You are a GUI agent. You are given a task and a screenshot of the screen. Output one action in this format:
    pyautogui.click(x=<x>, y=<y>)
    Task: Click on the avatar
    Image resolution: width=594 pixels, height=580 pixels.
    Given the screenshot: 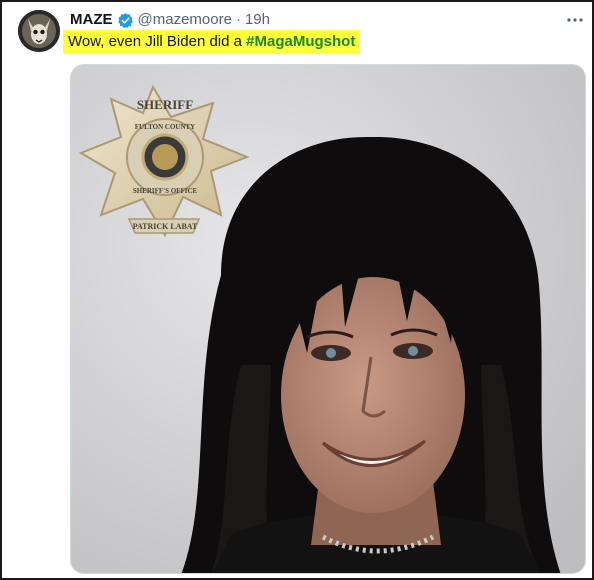 What is the action you would take?
    pyautogui.click(x=39, y=31)
    